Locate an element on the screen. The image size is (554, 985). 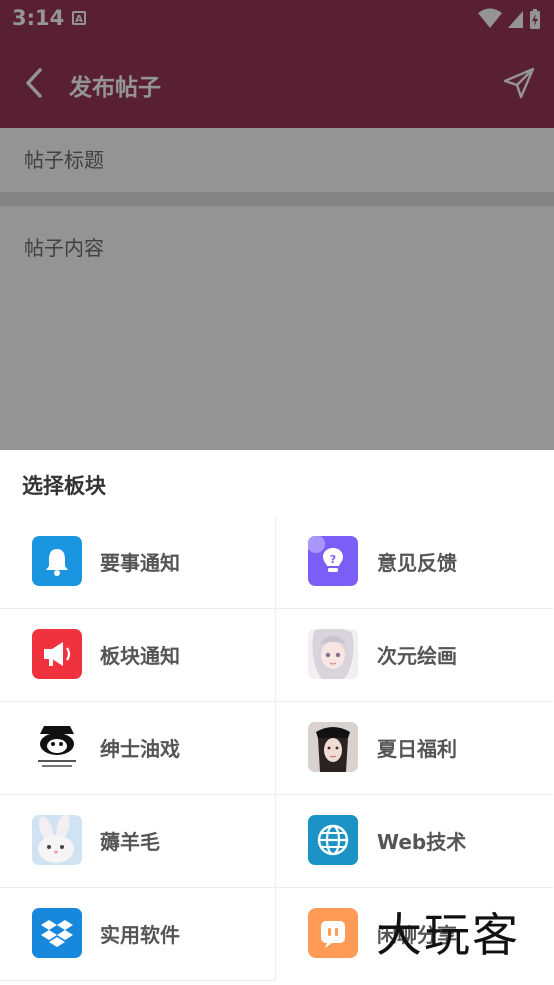
section-label: 意见反馈 is located at coordinates (417, 563).